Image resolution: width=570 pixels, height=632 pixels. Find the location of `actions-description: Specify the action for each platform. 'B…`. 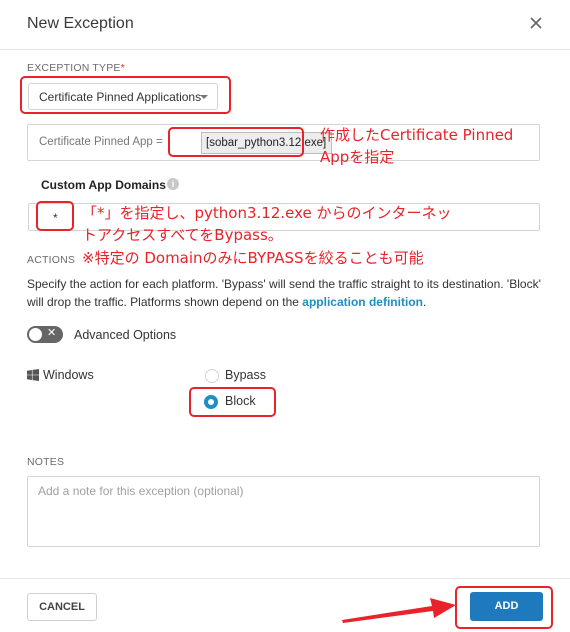

actions-description: Specify the action for each platform. 'B… is located at coordinates (284, 293).